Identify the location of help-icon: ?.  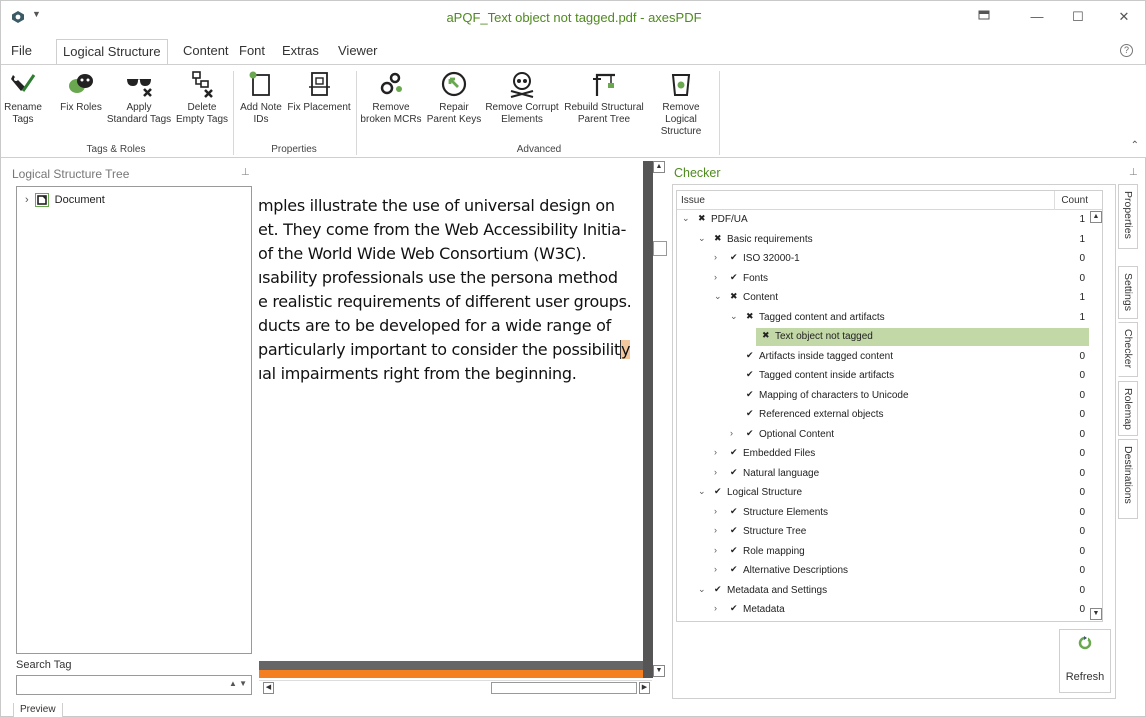
(1126, 50).